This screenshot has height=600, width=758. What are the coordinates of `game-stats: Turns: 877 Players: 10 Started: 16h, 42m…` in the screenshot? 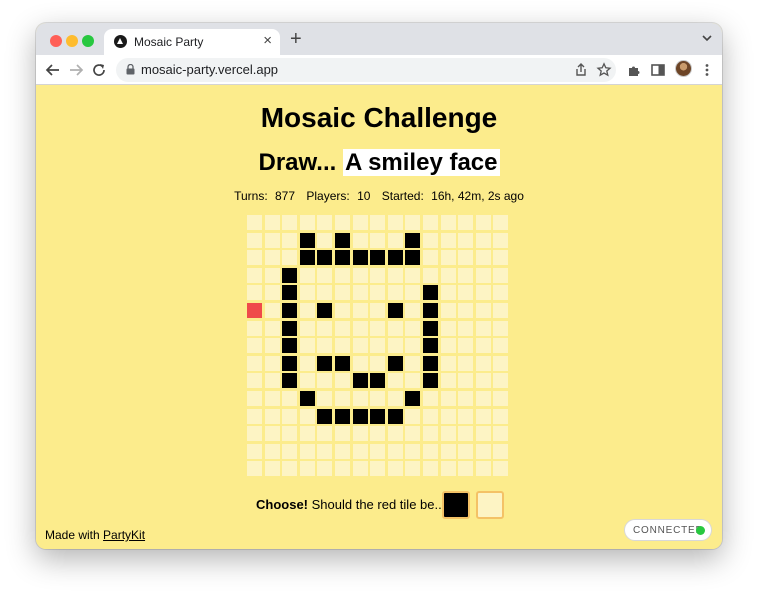 It's located at (379, 196).